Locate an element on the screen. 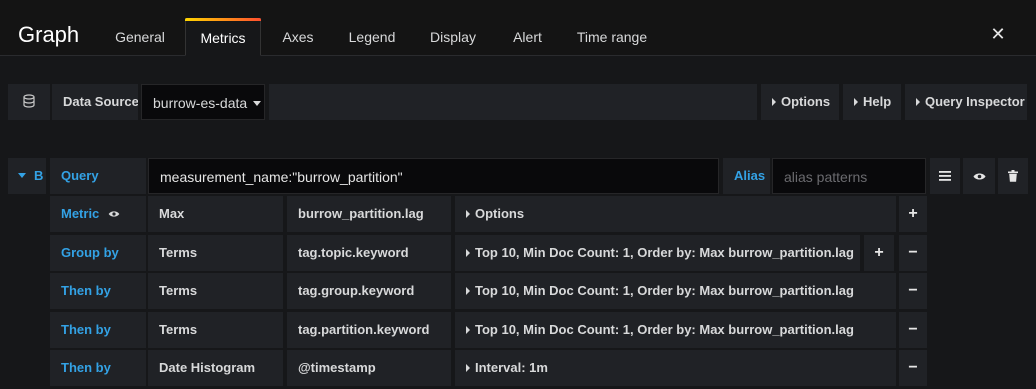 Image resolution: width=1036 pixels, height=389 pixels. bucket-field: @timestamp is located at coordinates (369, 368).